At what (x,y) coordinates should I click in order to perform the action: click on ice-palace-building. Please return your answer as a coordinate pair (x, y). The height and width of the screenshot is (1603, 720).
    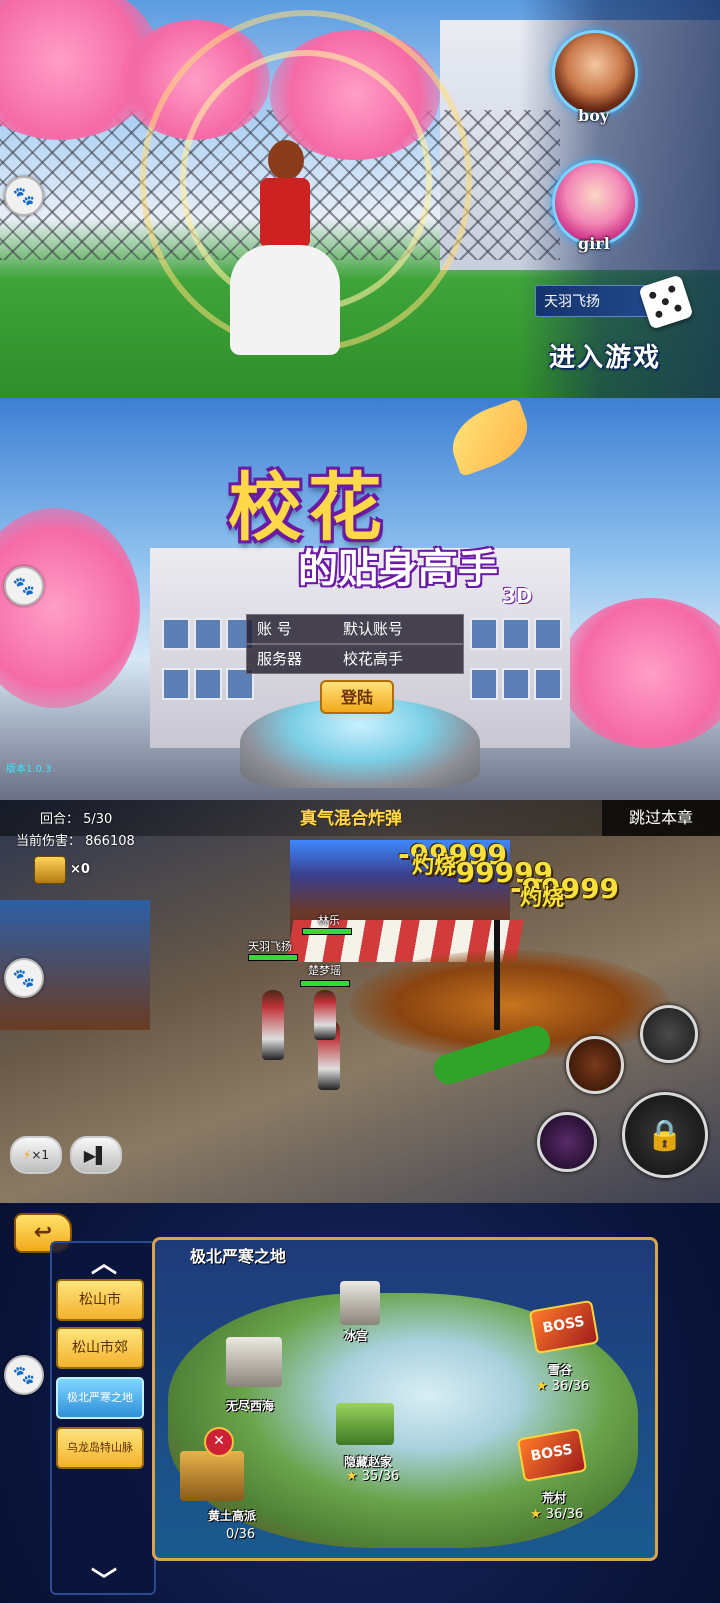
    Looking at the image, I should click on (360, 1303).